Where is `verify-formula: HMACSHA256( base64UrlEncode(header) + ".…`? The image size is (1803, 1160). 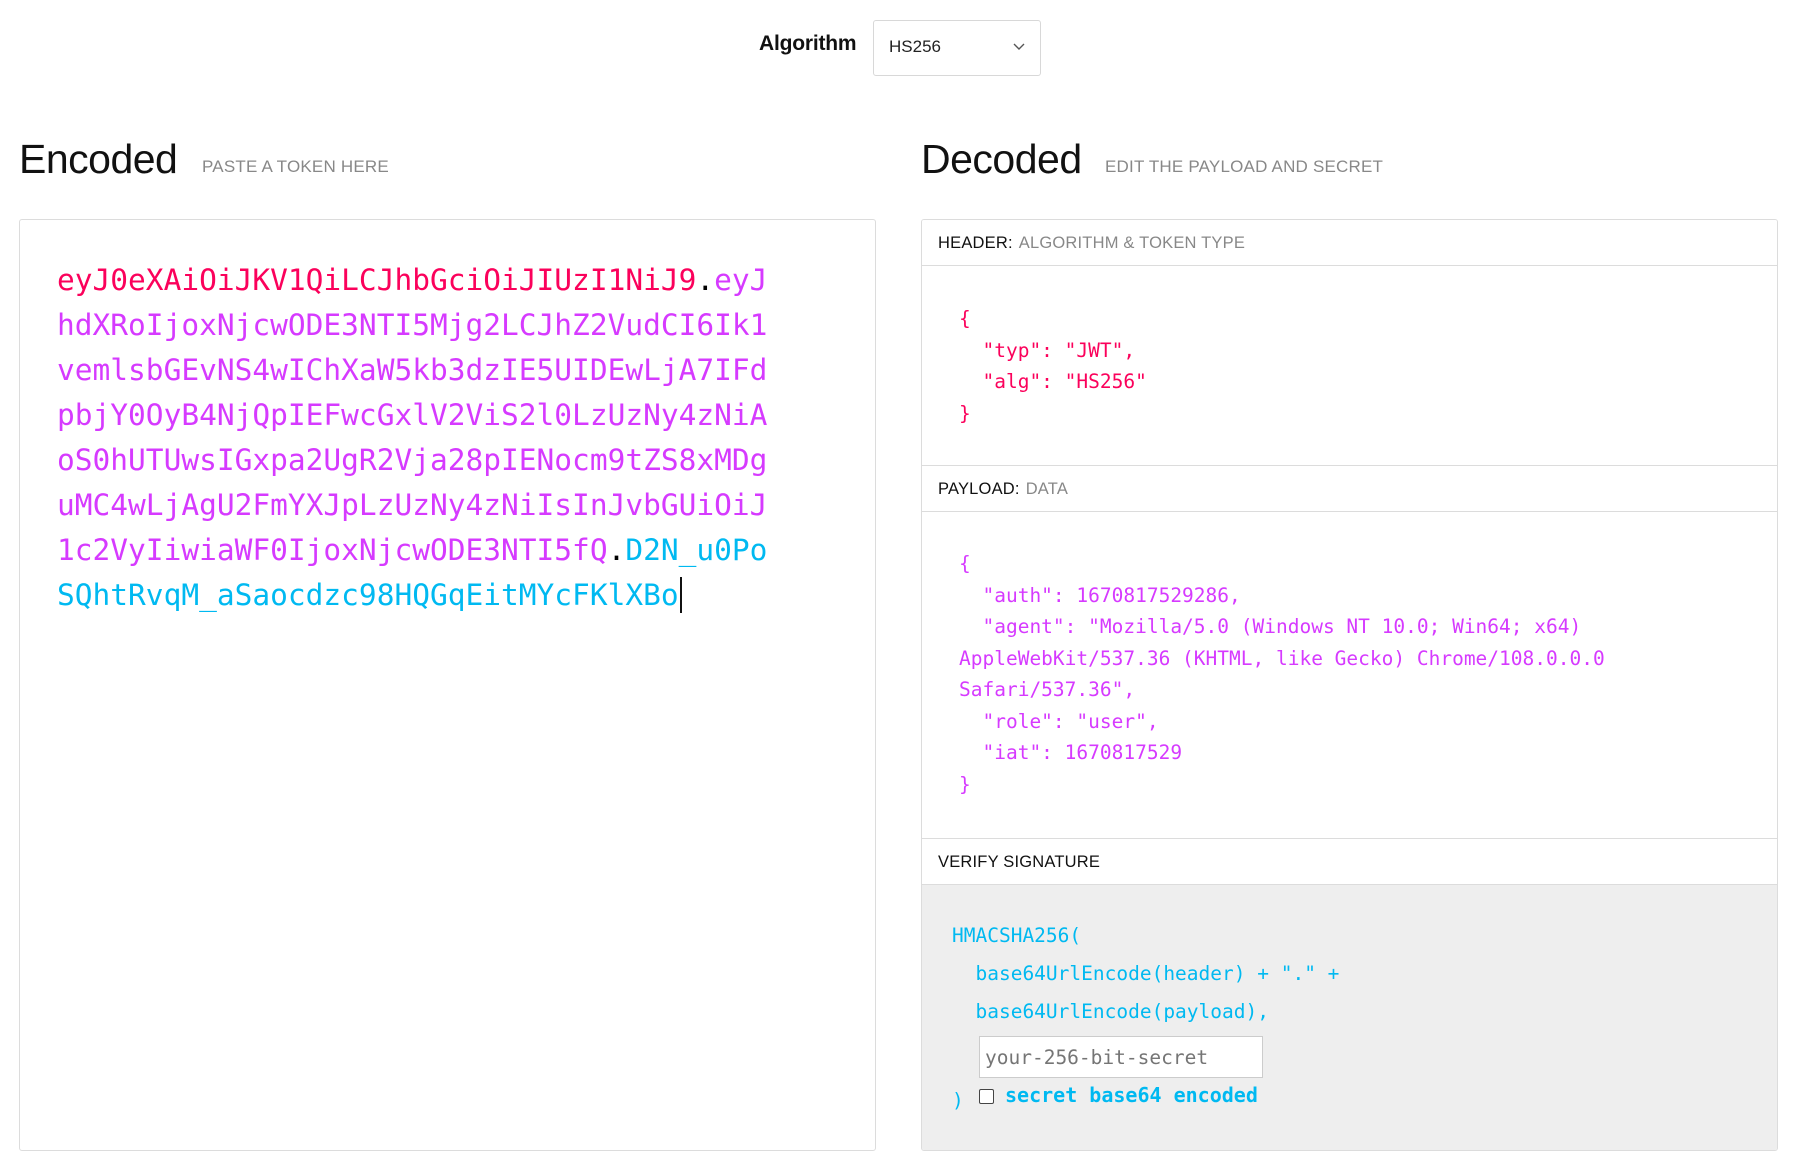
verify-formula: HMACSHA256( base64UrlEncode(header) + ".… is located at coordinates (1145, 974).